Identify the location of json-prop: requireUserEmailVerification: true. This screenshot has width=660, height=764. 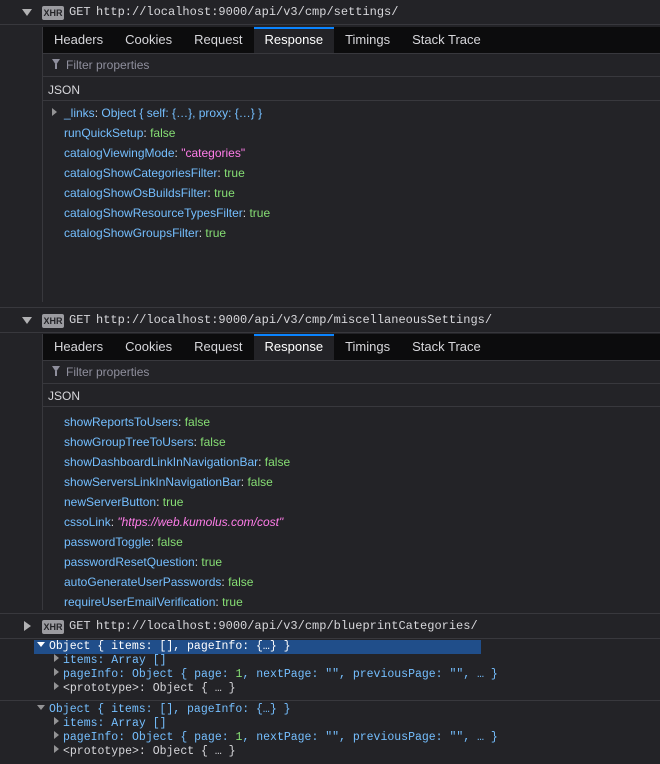
(153, 602).